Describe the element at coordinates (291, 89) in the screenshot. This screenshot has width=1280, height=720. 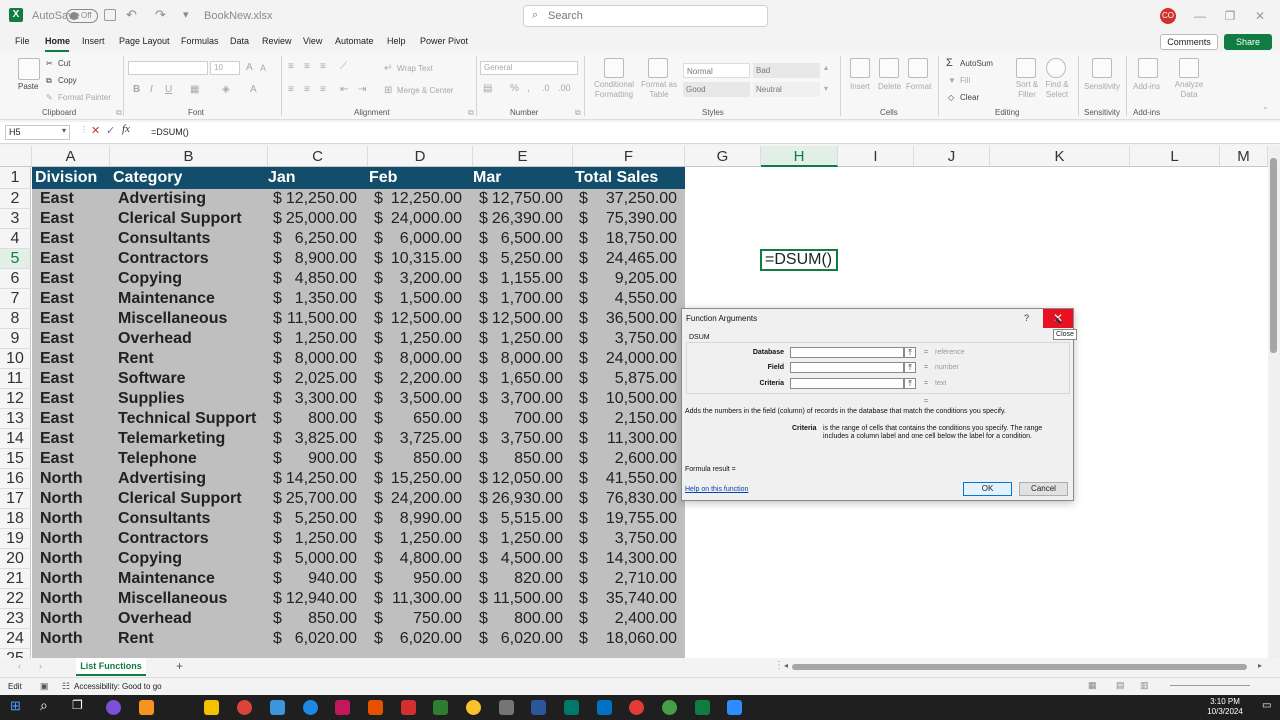
I see `align-left-icon: ≡` at that location.